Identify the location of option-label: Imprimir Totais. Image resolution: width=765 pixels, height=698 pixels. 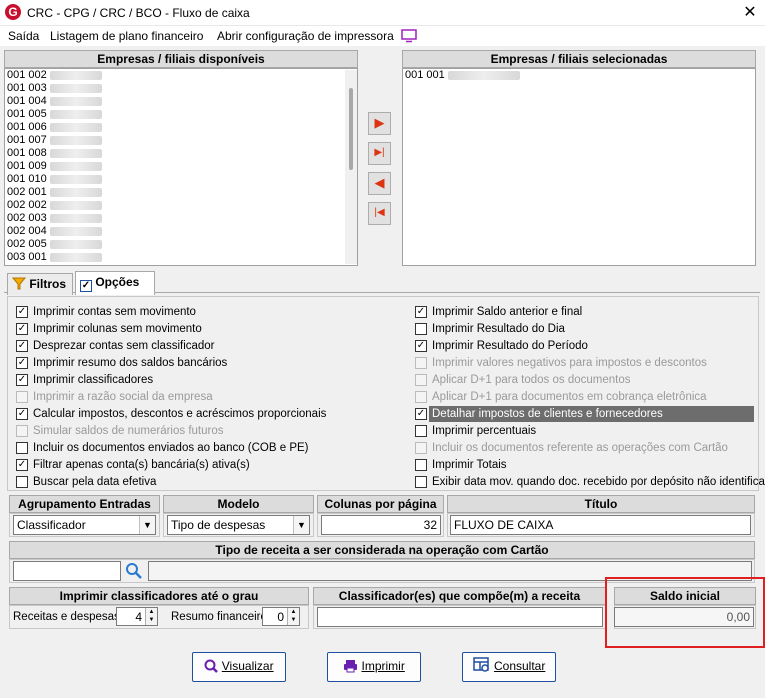
(469, 465).